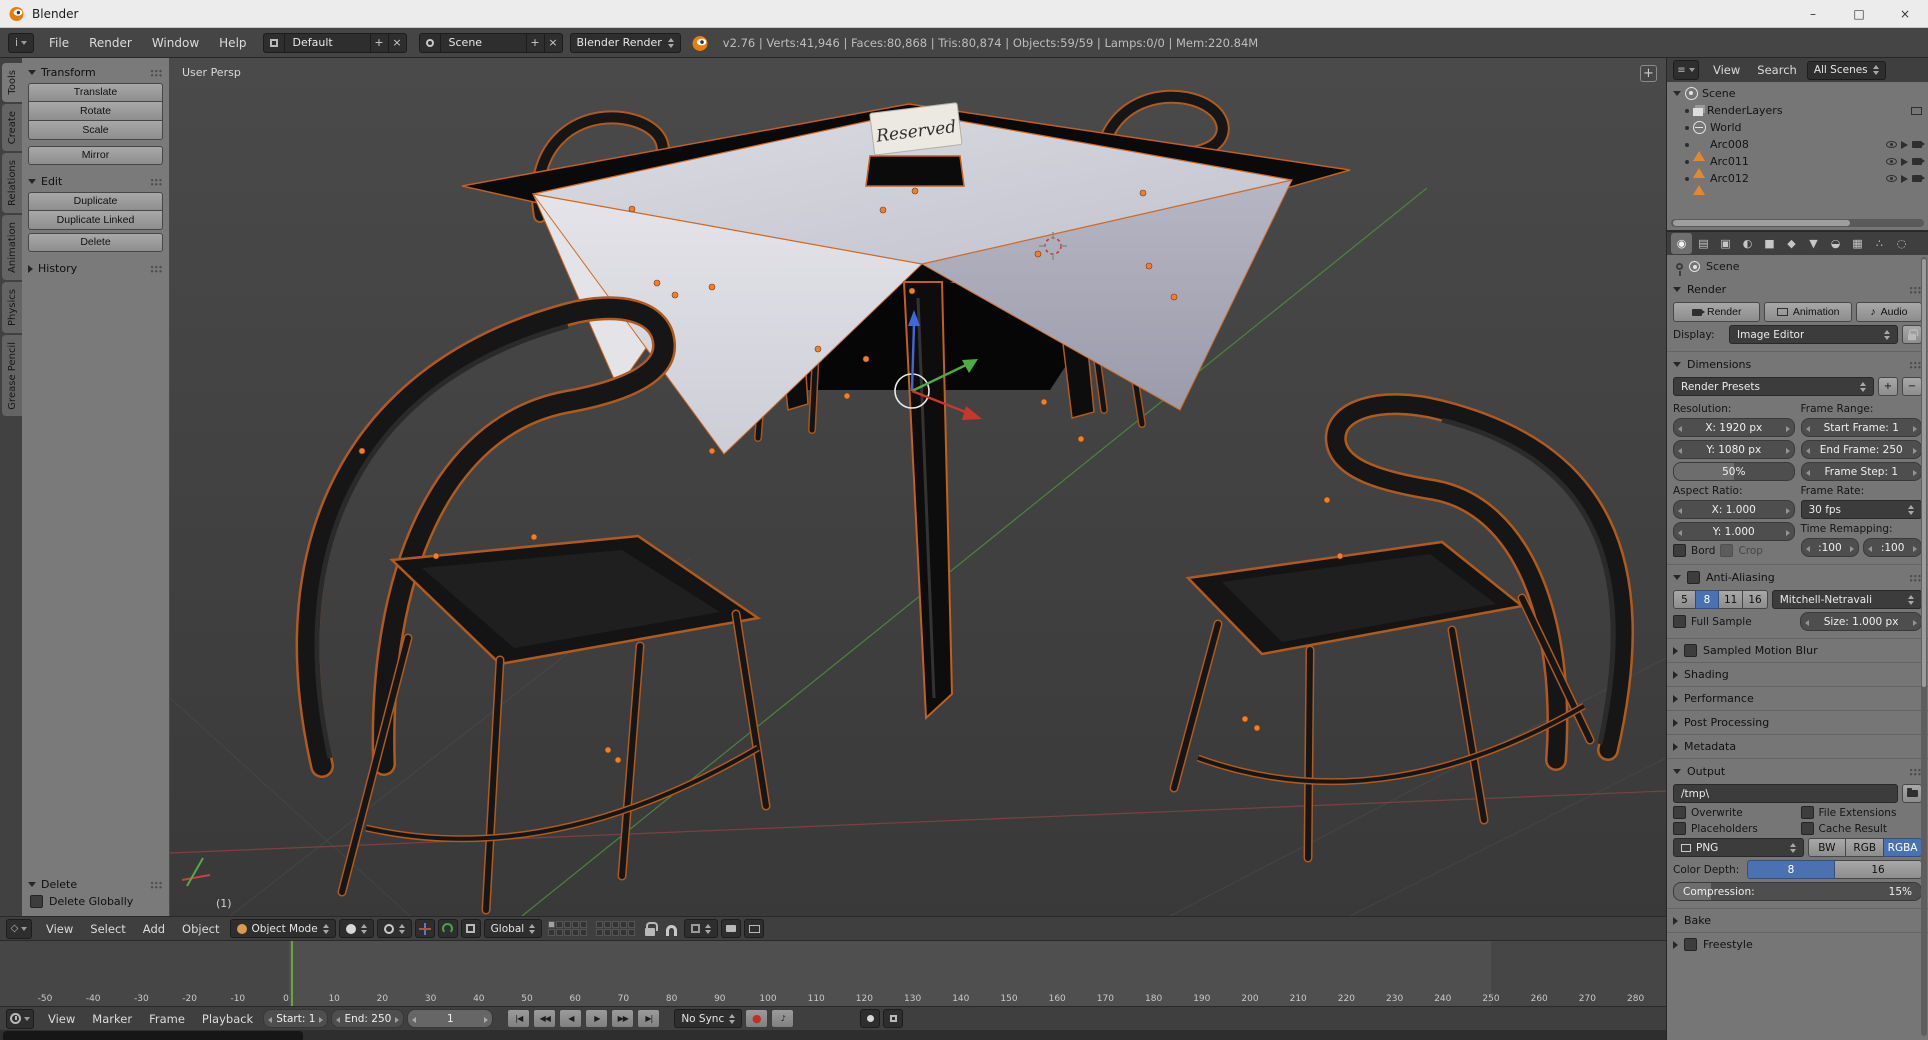 Image resolution: width=1928 pixels, height=1040 pixels. I want to click on preset-remove-button: −, so click(1912, 386).